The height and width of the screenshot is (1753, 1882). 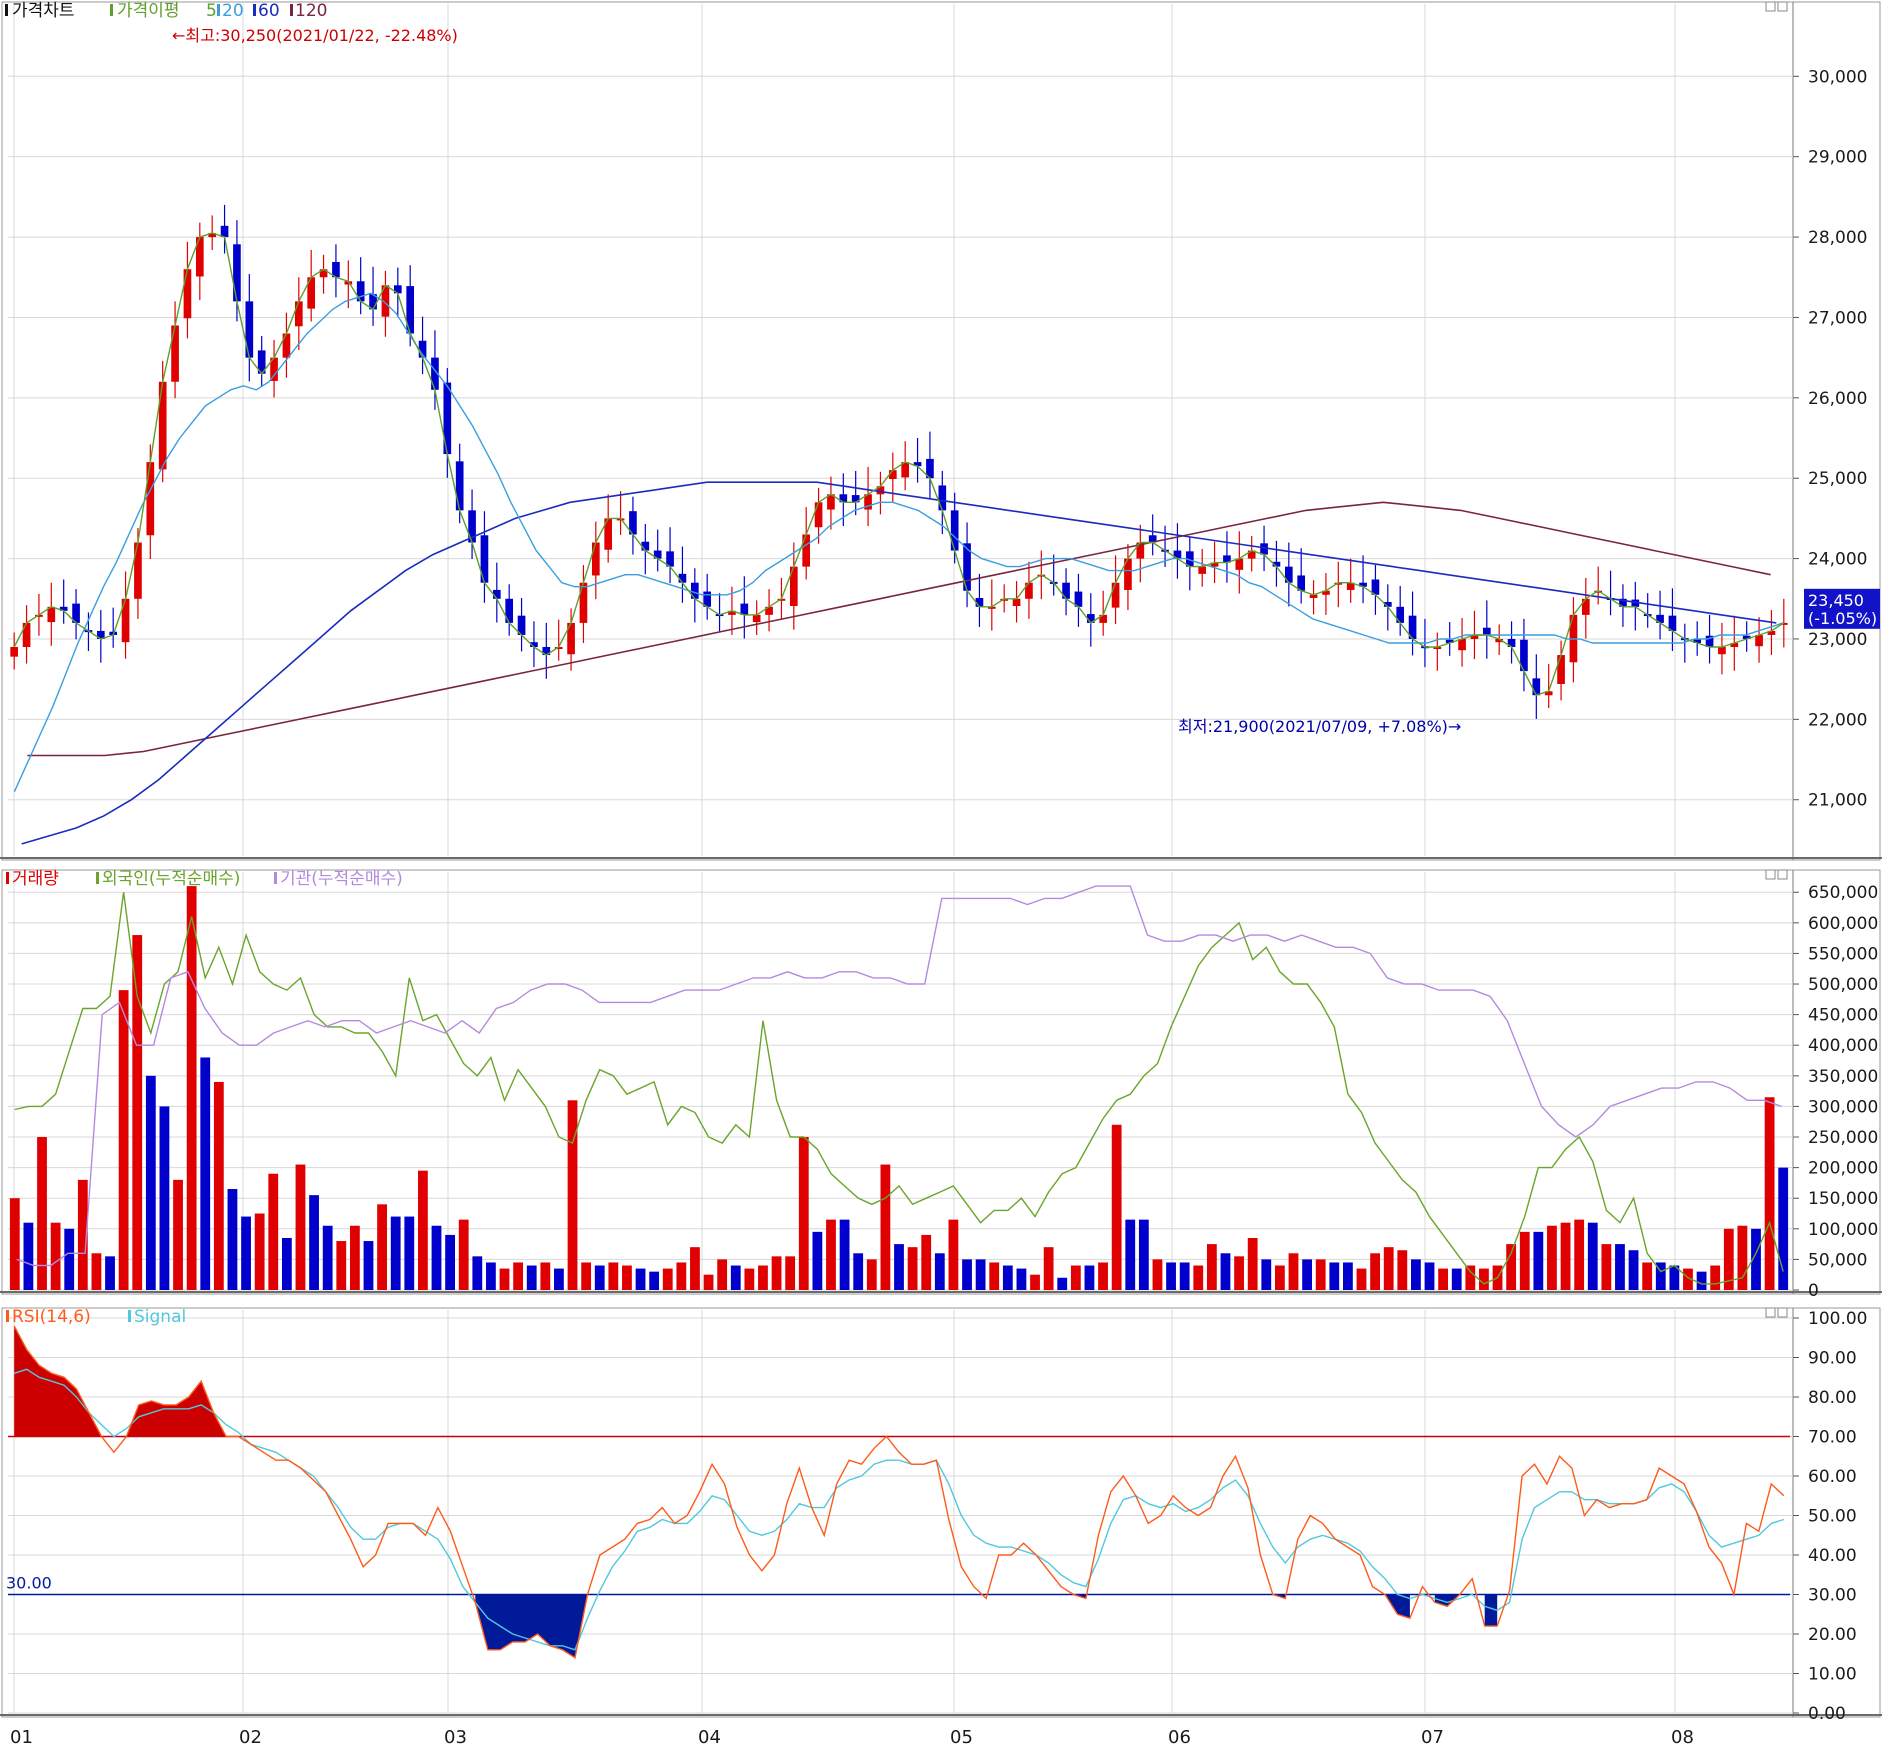 I want to click on y-tick-label: 30.00, so click(x=1832, y=1596).